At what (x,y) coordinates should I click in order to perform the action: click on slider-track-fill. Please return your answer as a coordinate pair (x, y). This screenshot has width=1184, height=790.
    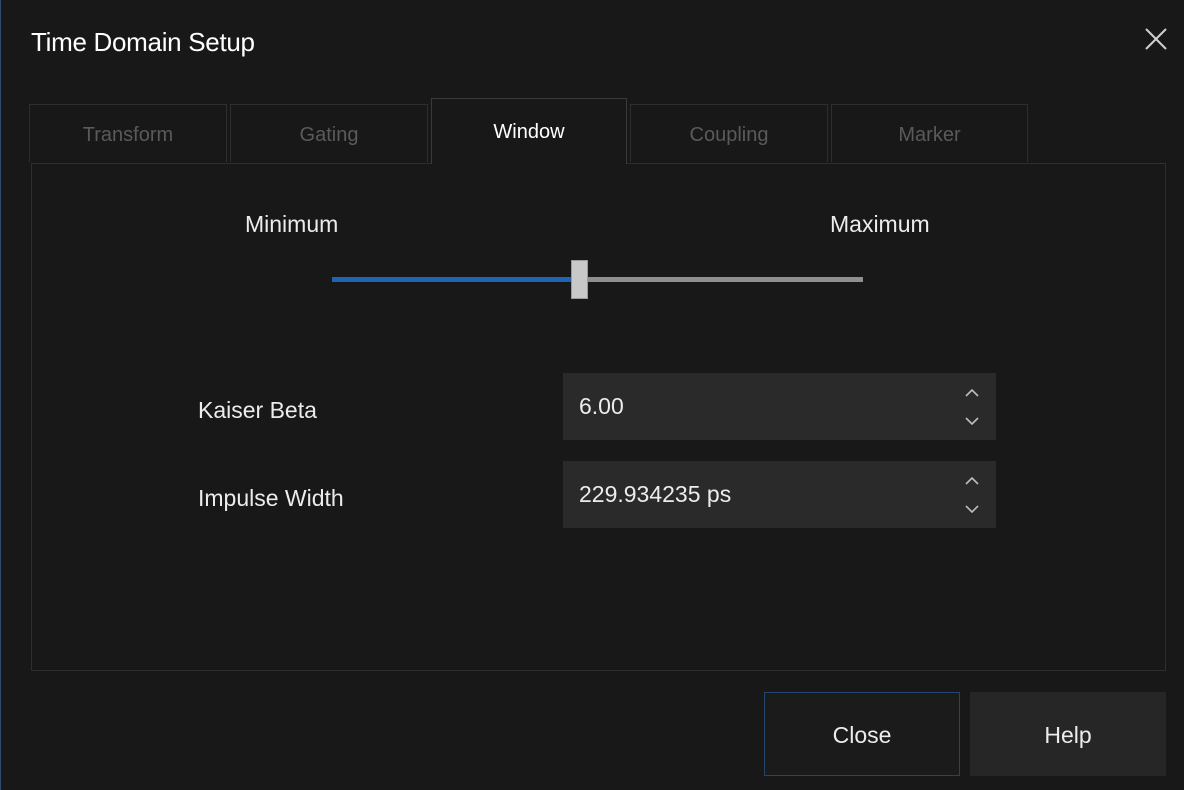
    Looking at the image, I should click on (455, 279).